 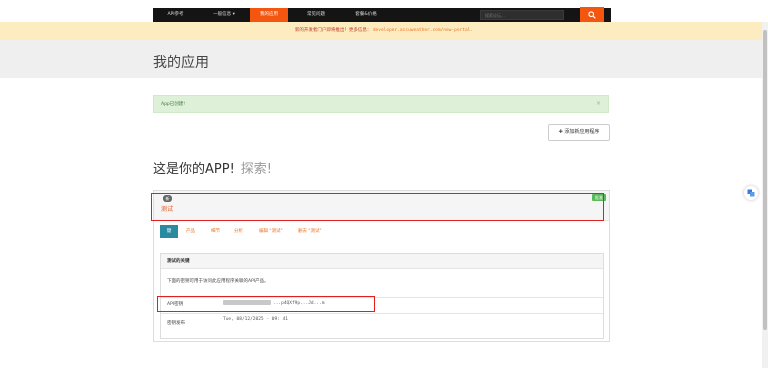 I want to click on app-name: 测试, so click(x=167, y=208).